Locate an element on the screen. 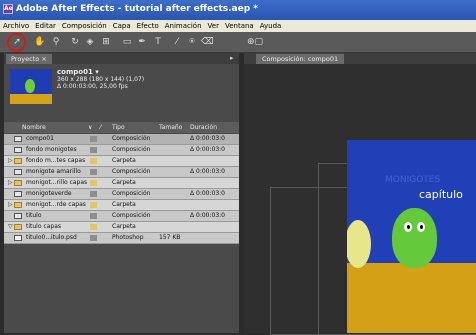  comp-dimensions: 360 x 288 (180 x 144) (1,07) is located at coordinates (101, 79).